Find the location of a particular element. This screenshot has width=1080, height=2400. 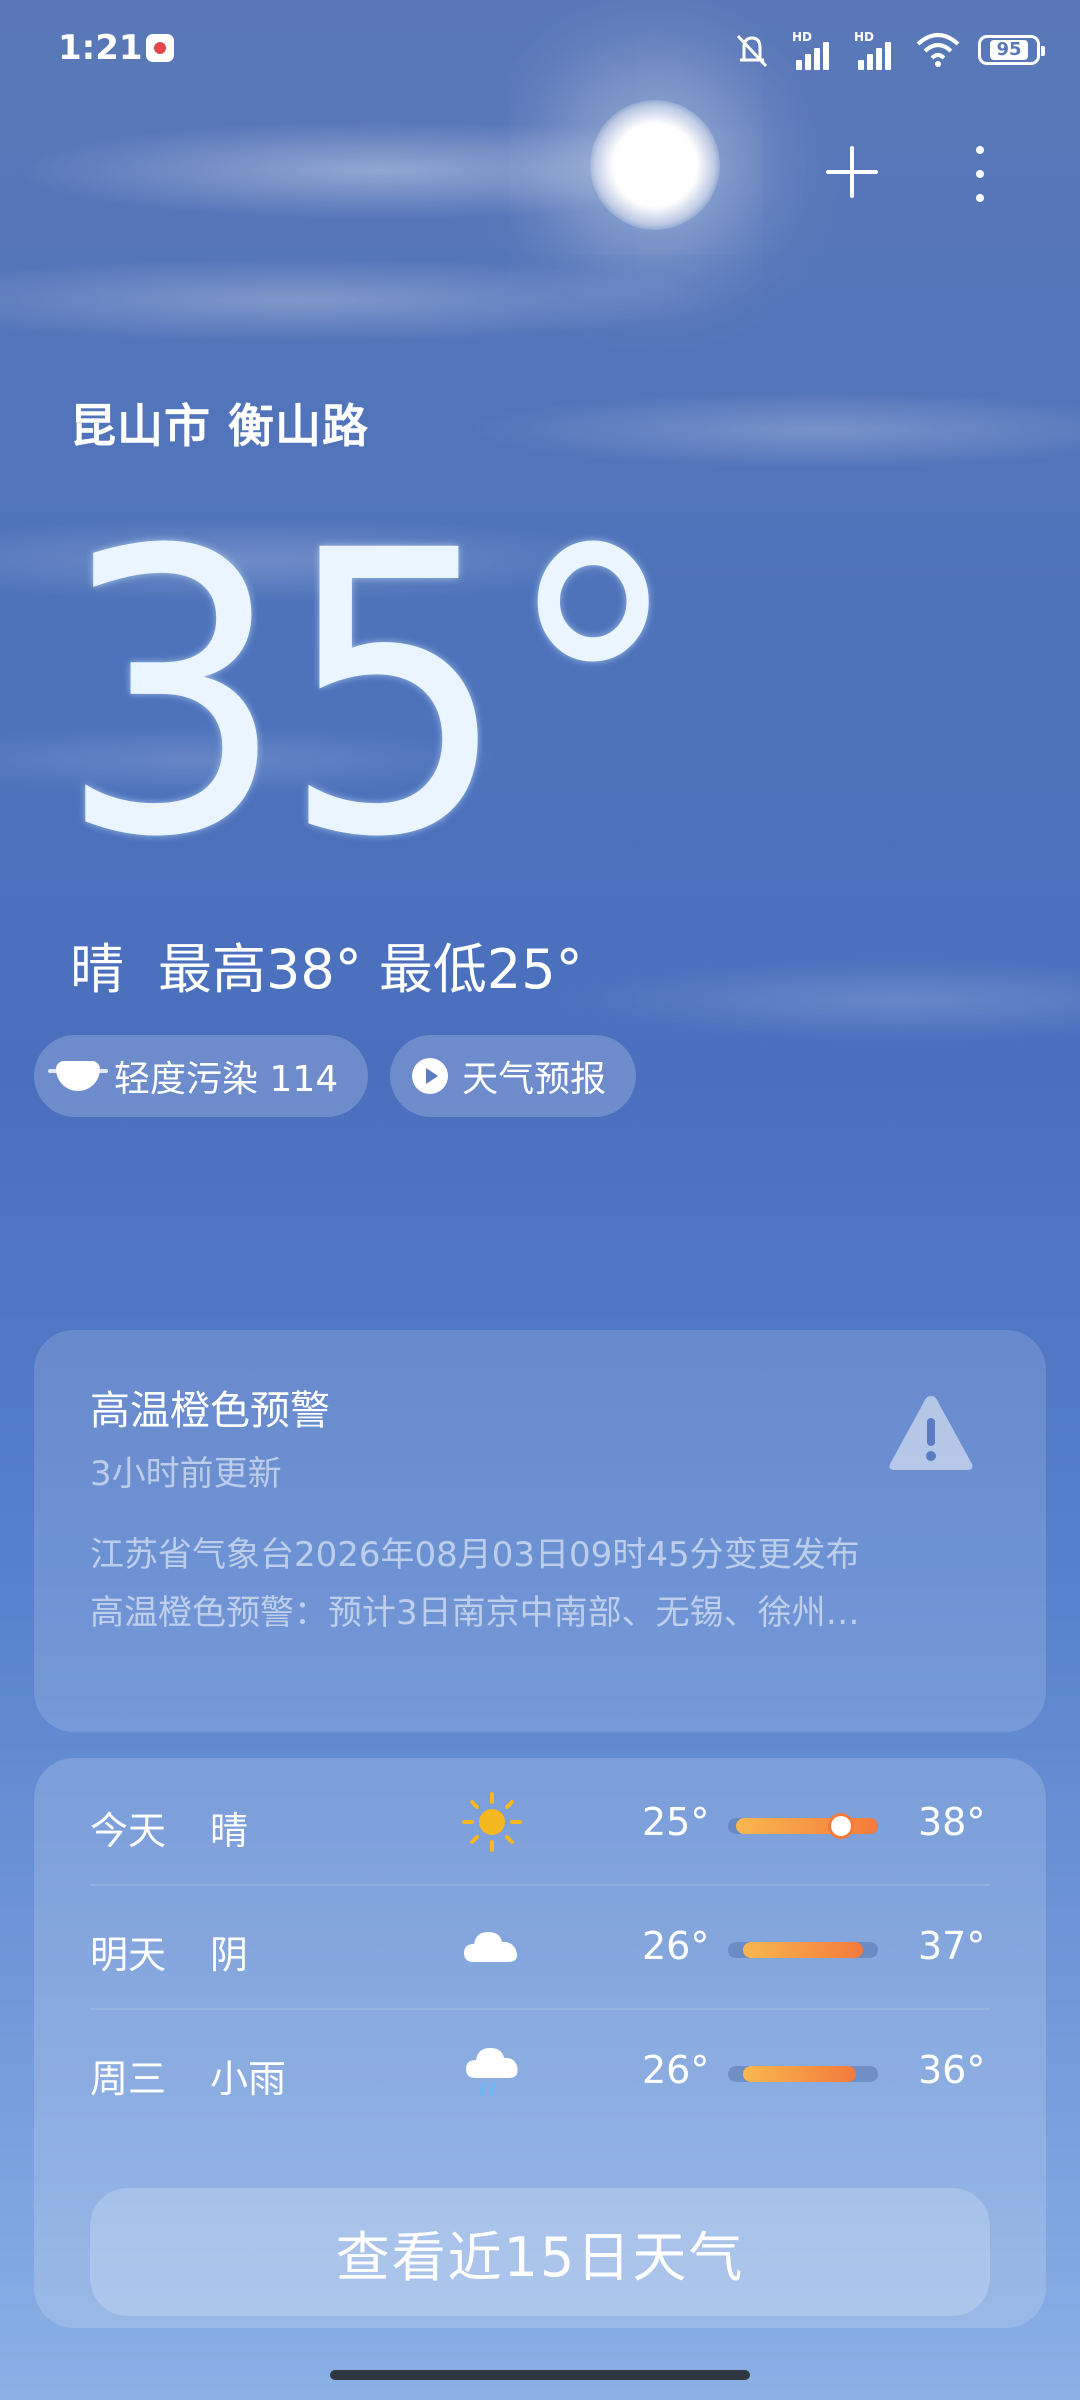

current-temperature: 35° is located at coordinates (370, 695).